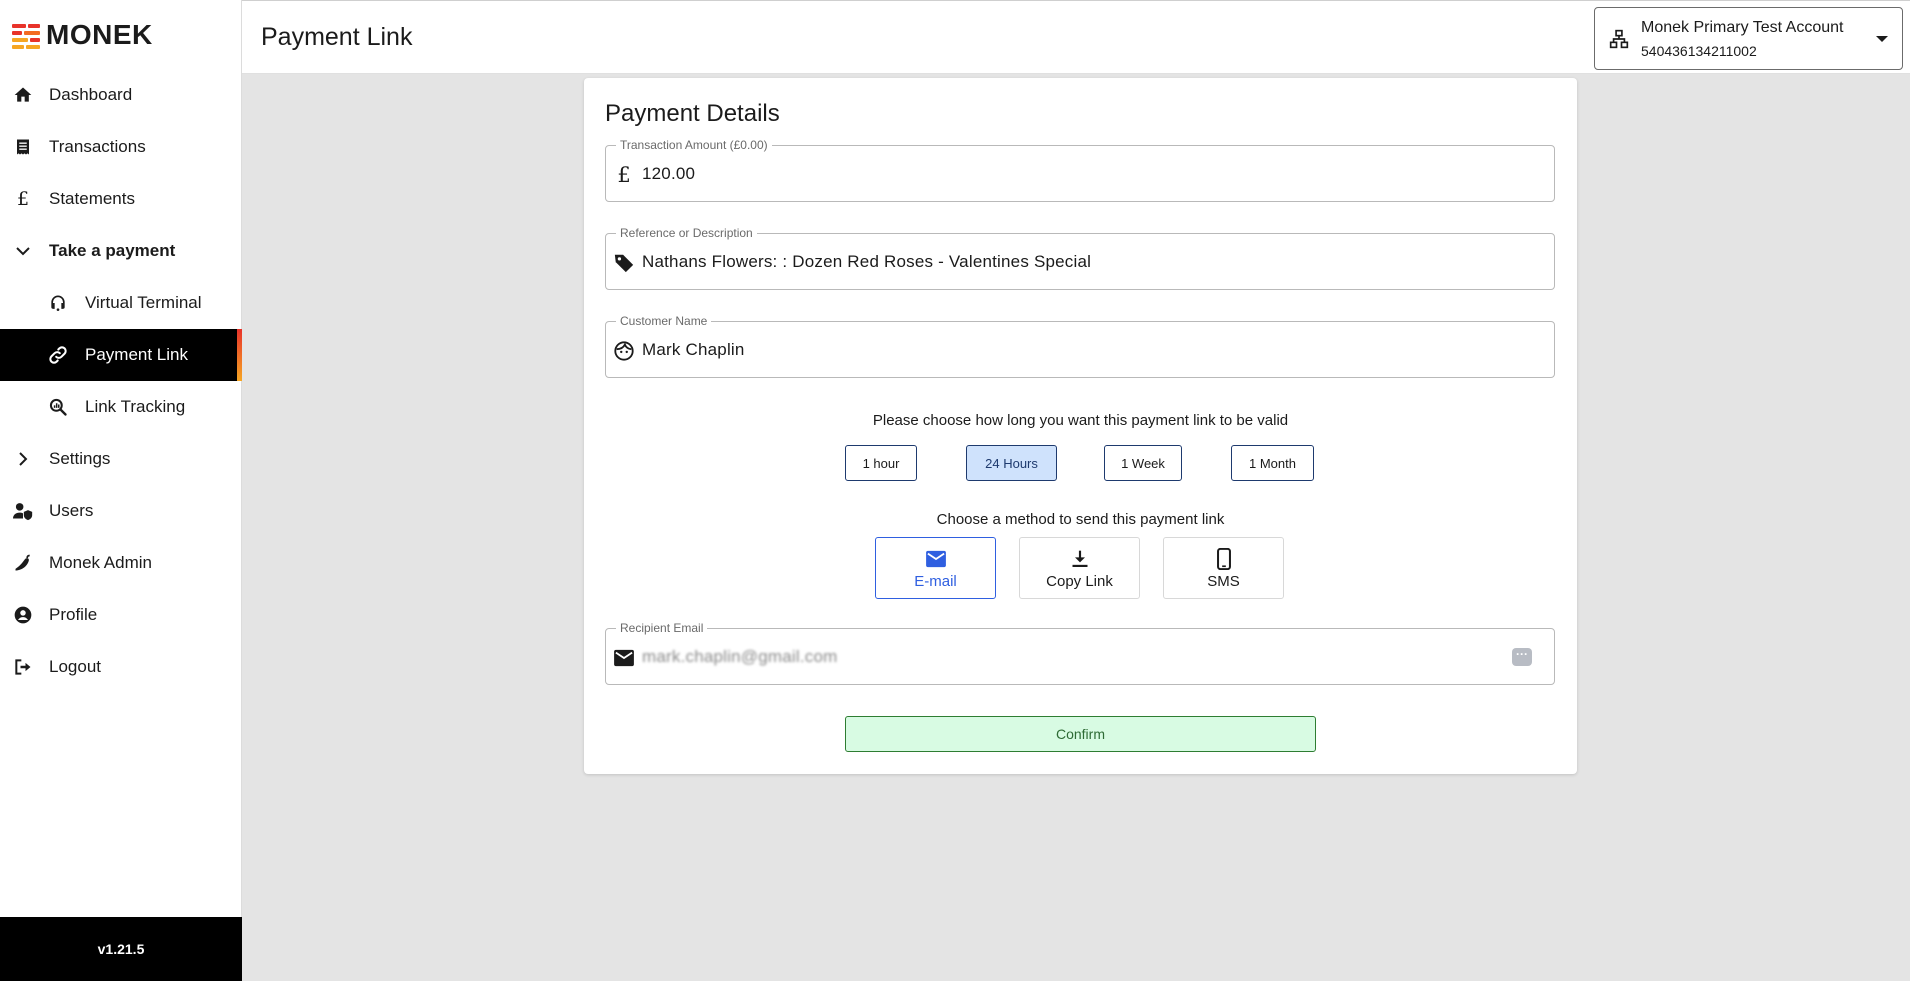 This screenshot has height=981, width=1910. I want to click on sidebar-item-label: Statements, so click(92, 198).